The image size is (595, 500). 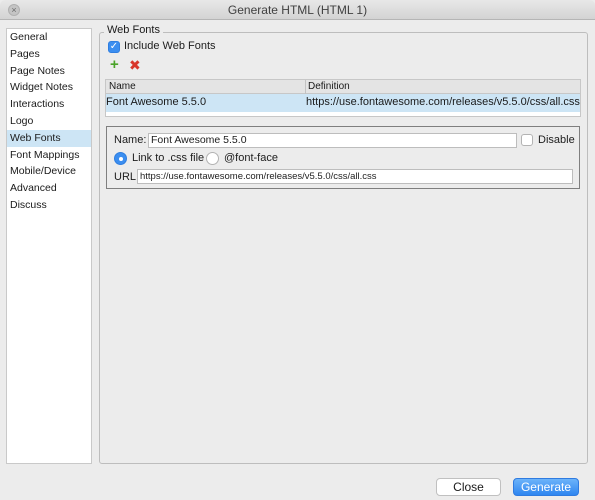 I want to click on sidebar-item-discuss: Discuss, so click(x=49, y=205).